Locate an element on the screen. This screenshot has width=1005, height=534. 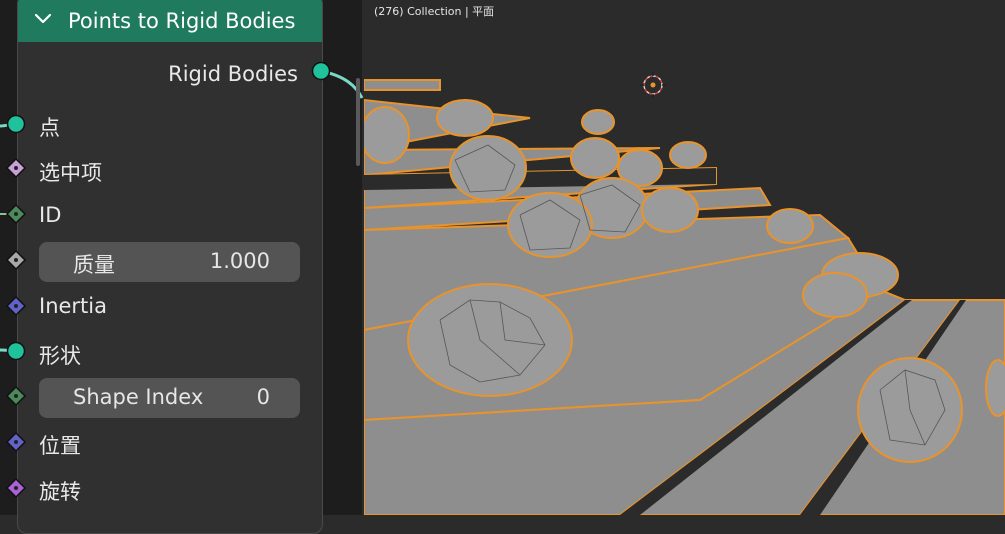
socket-position is located at coordinates (16, 442).